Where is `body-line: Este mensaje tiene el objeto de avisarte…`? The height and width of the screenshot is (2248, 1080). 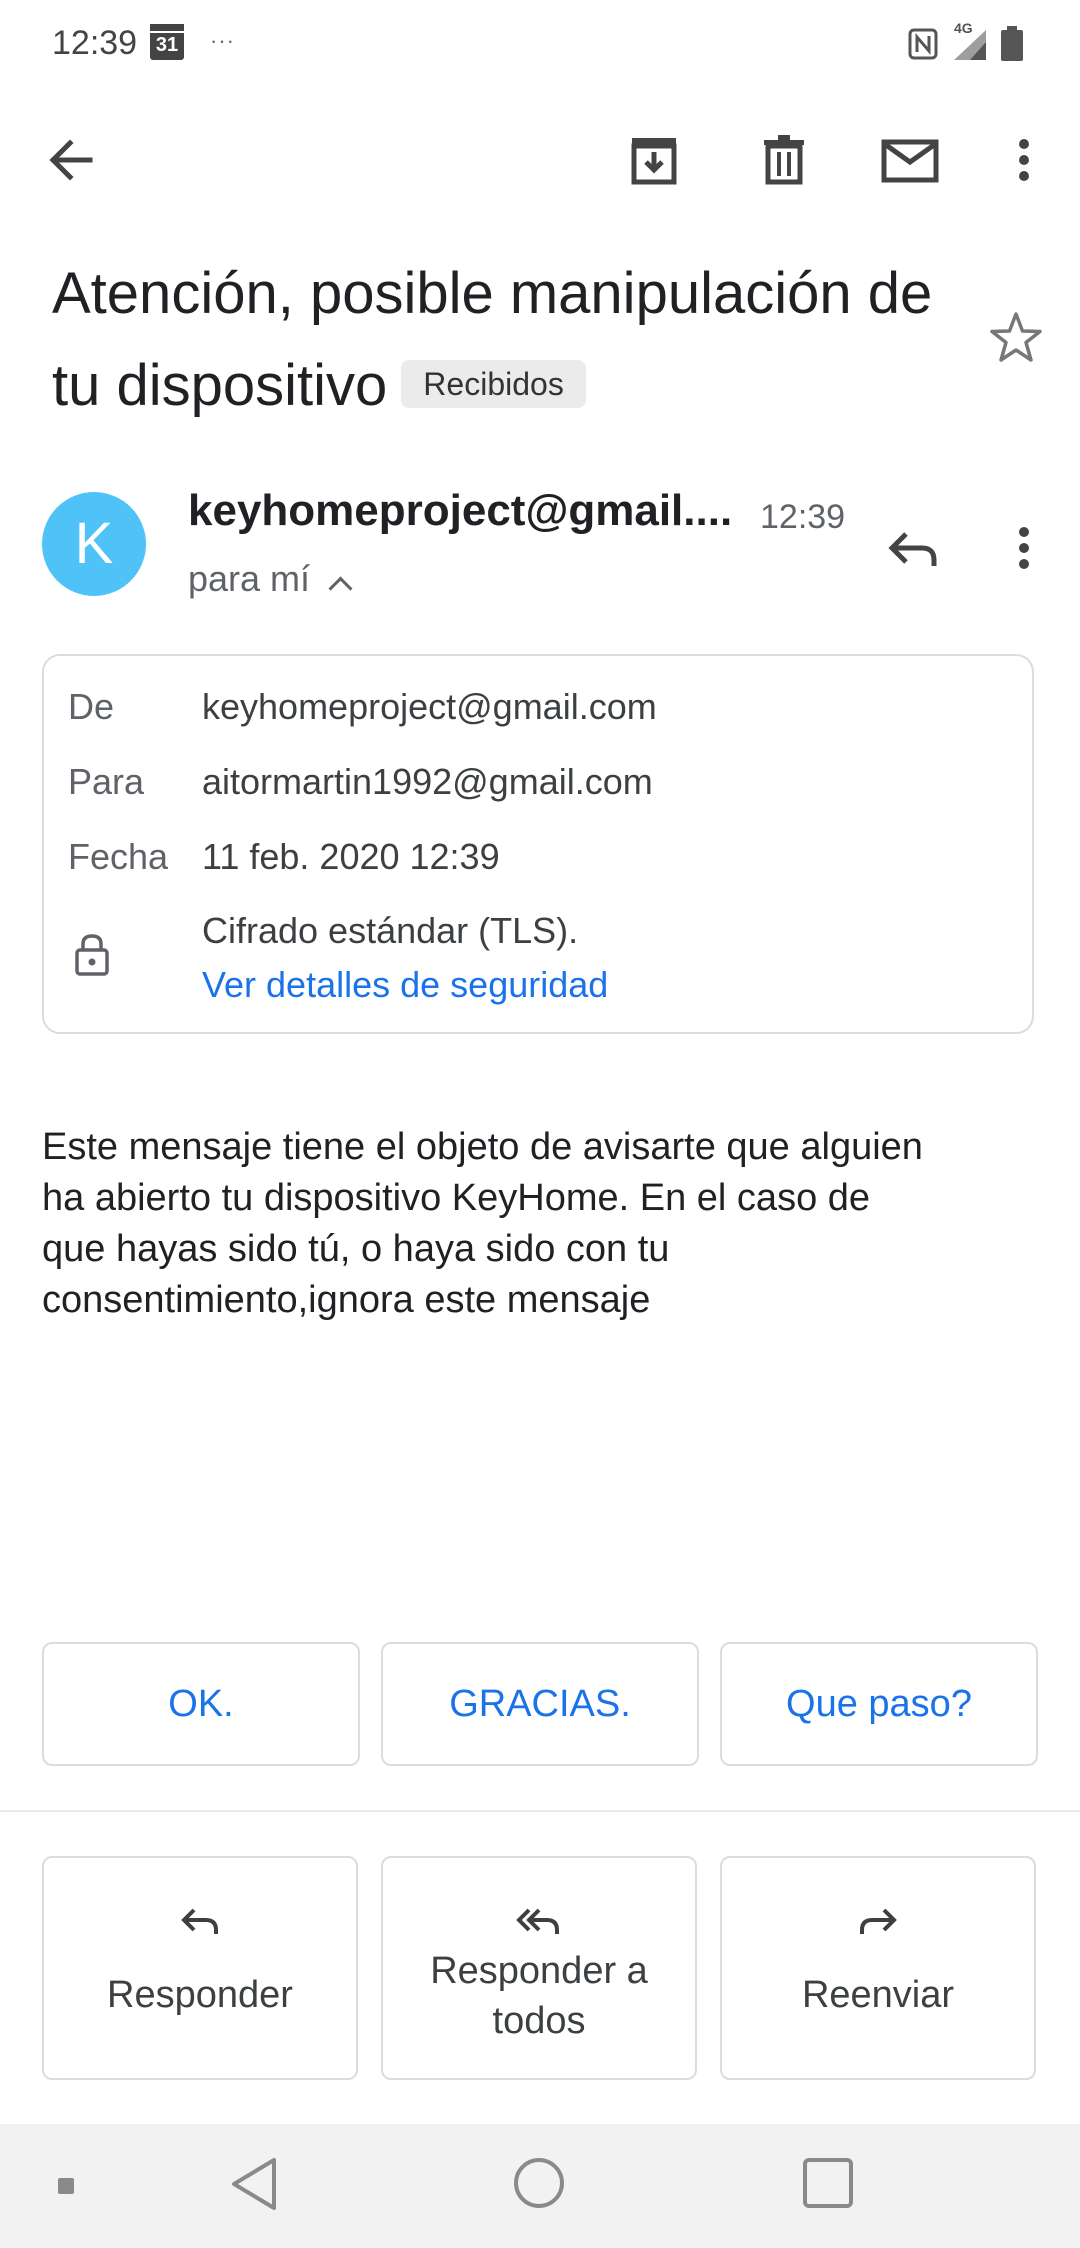 body-line: Este mensaje tiene el objeto de avisarte… is located at coordinates (482, 1147).